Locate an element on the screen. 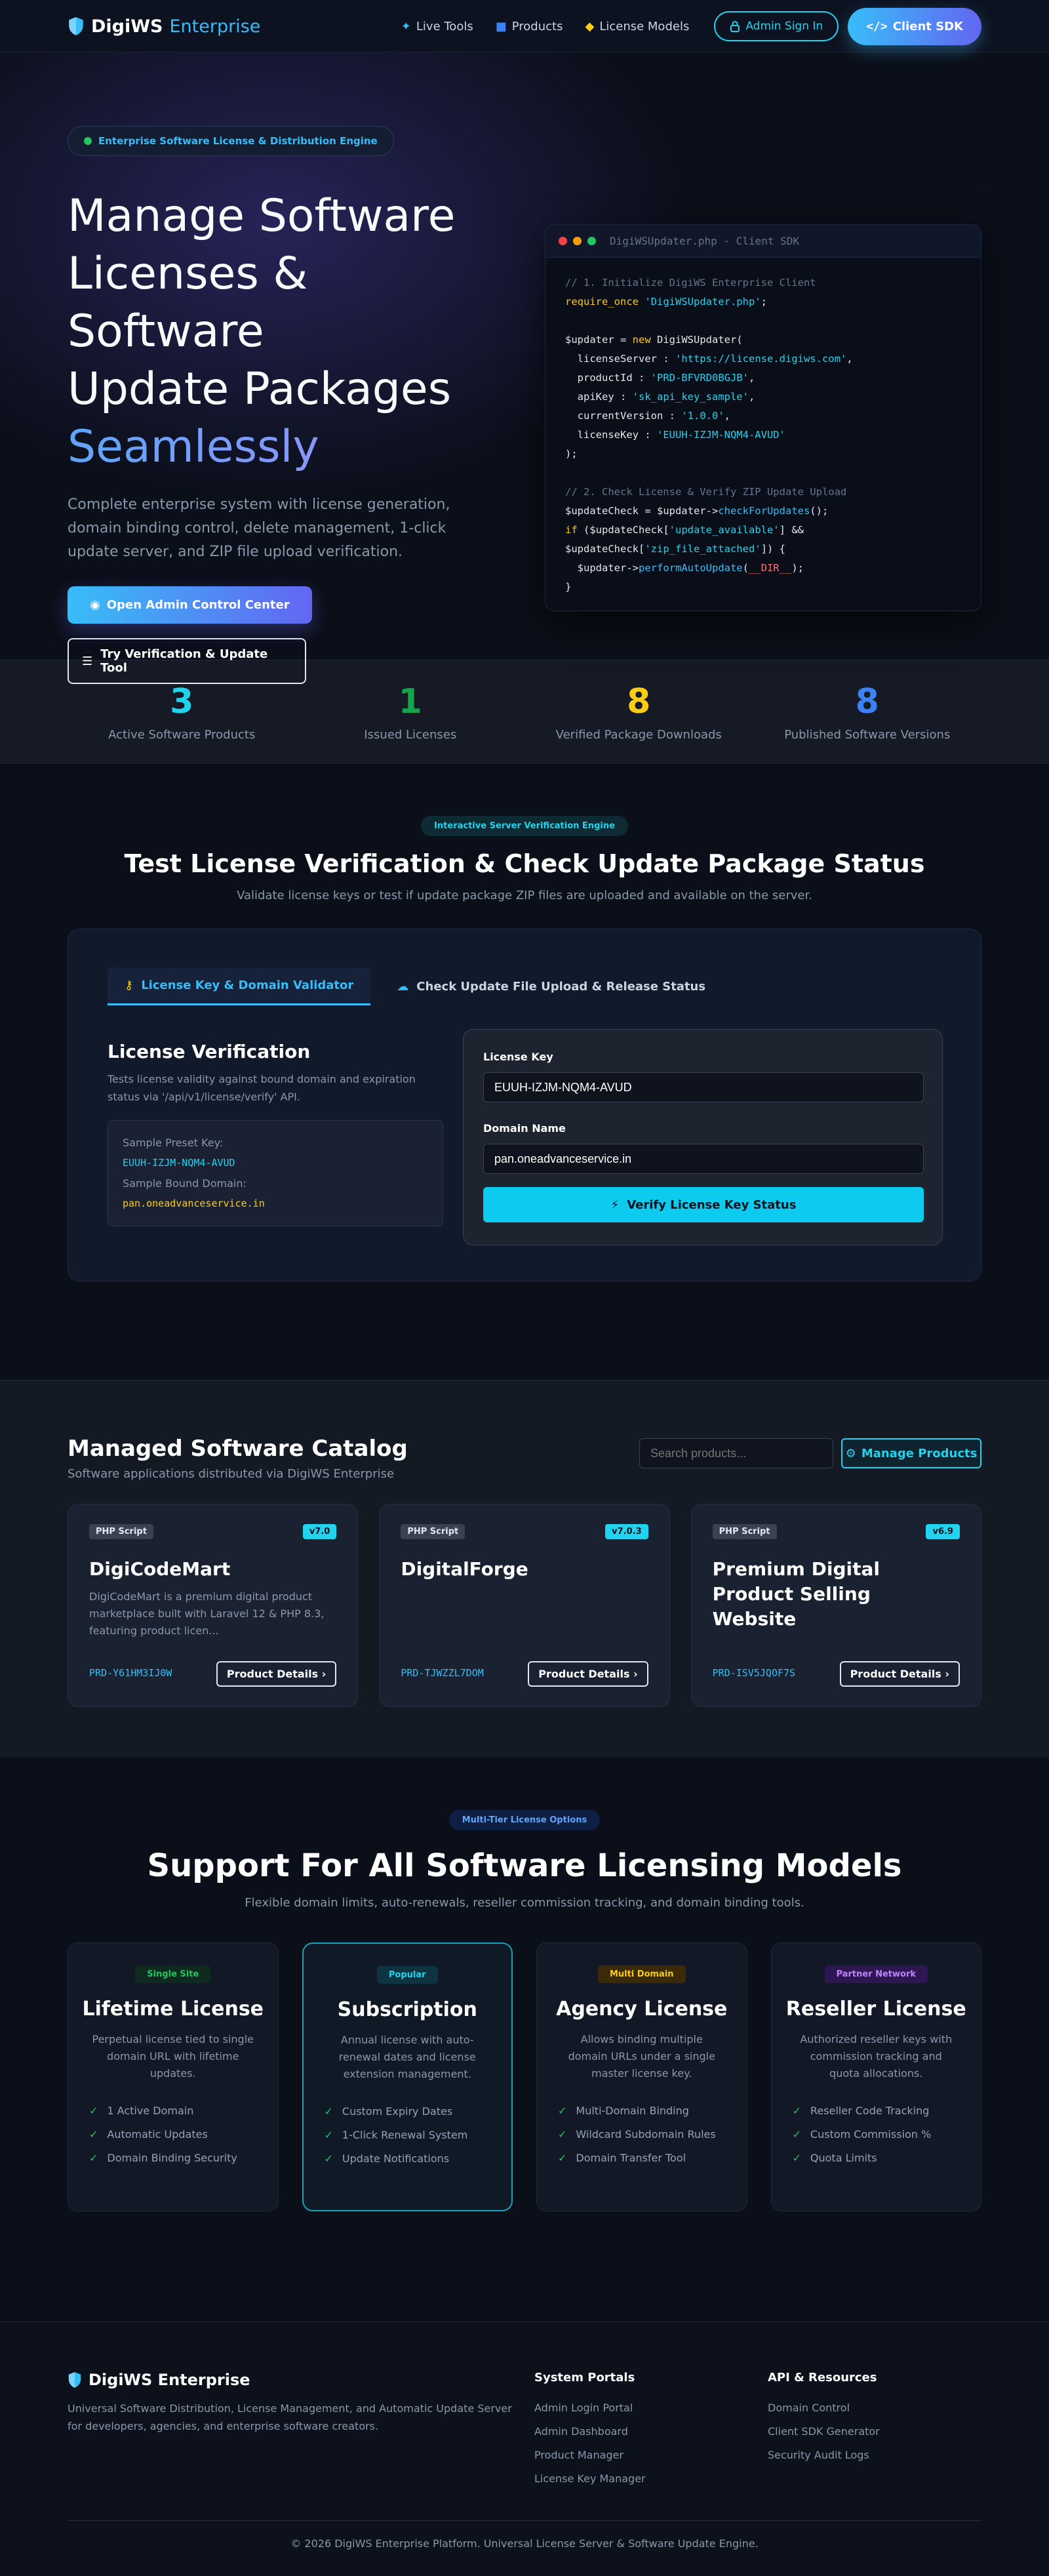 The image size is (1049, 2576). nav-link-live-tools: ✦ Live Tools is located at coordinates (437, 26).